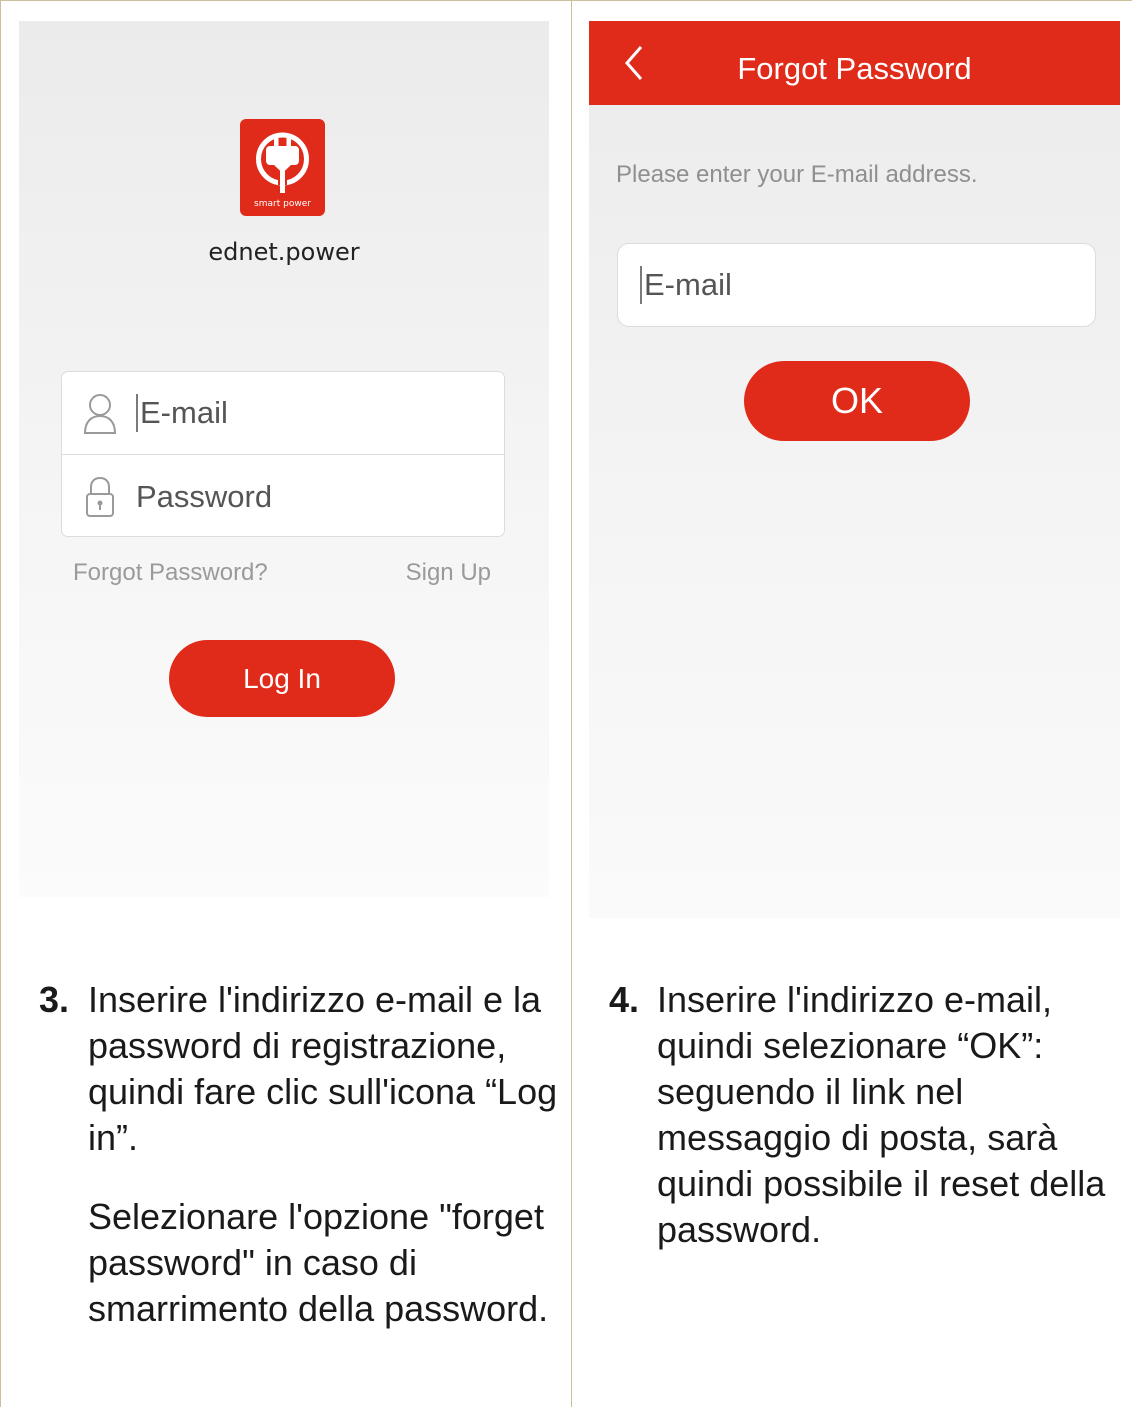  I want to click on page-title: Forgot Password, so click(854, 68).